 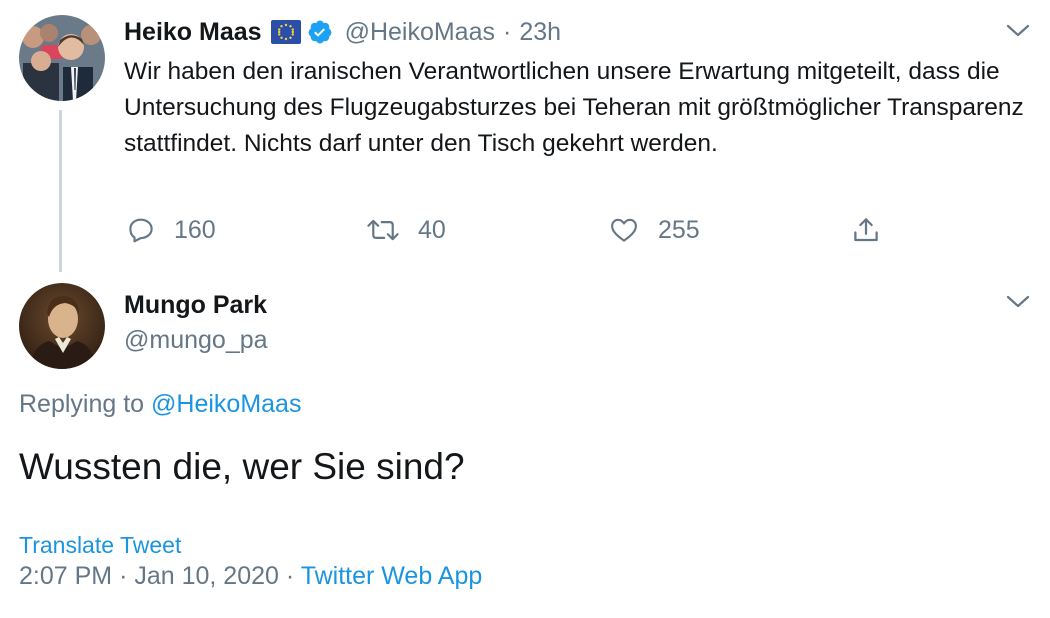 What do you see at coordinates (171, 230) in the screenshot?
I see `reply-action: 160` at bounding box center [171, 230].